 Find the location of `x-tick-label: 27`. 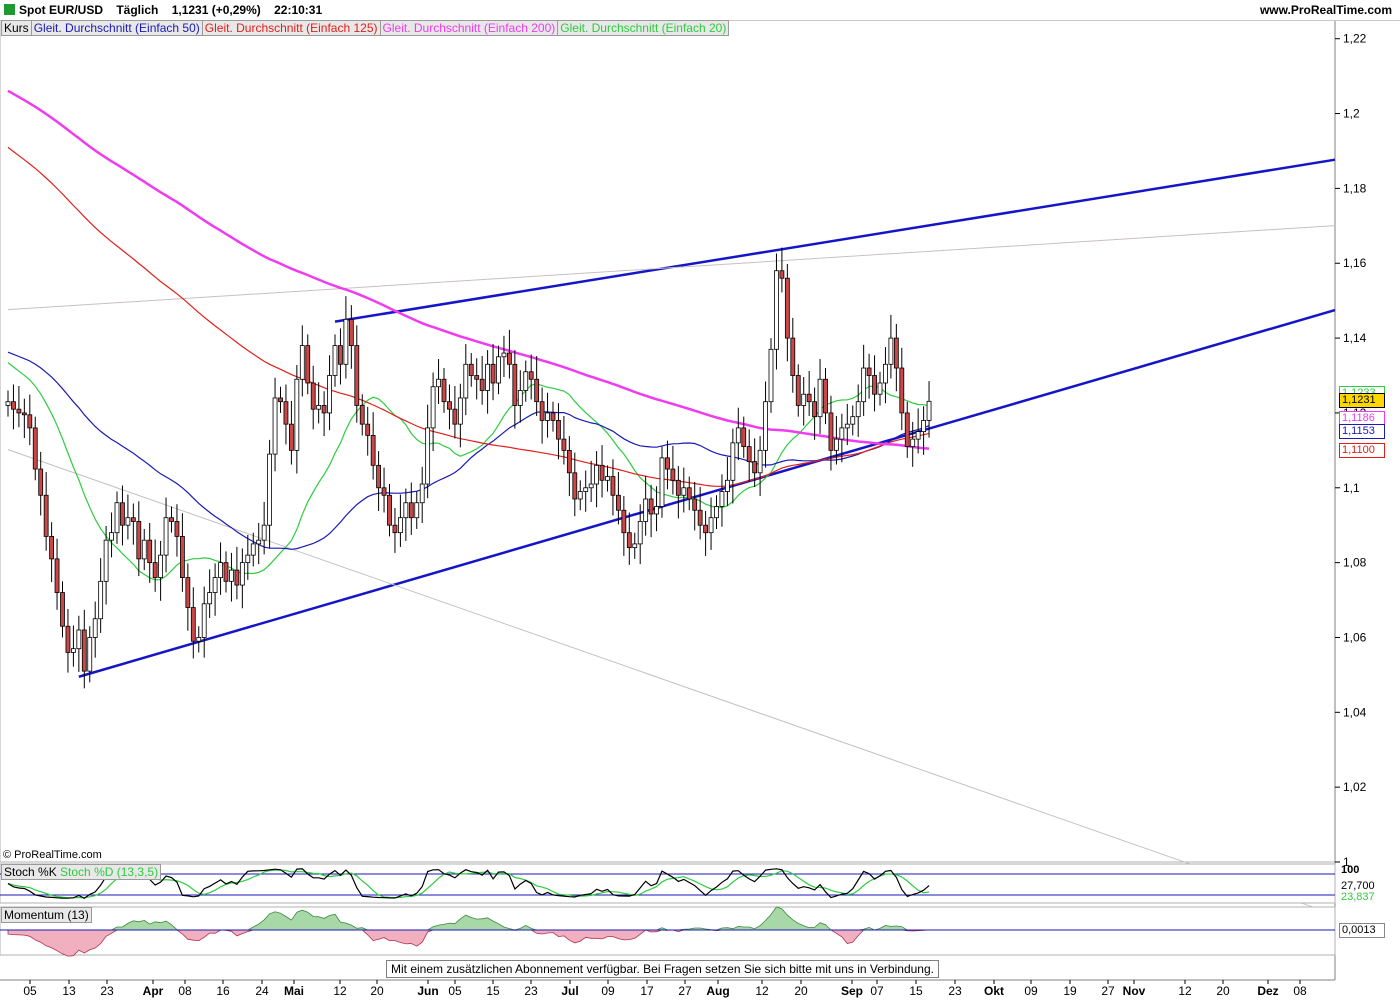

x-tick-label: 27 is located at coordinates (1108, 991).